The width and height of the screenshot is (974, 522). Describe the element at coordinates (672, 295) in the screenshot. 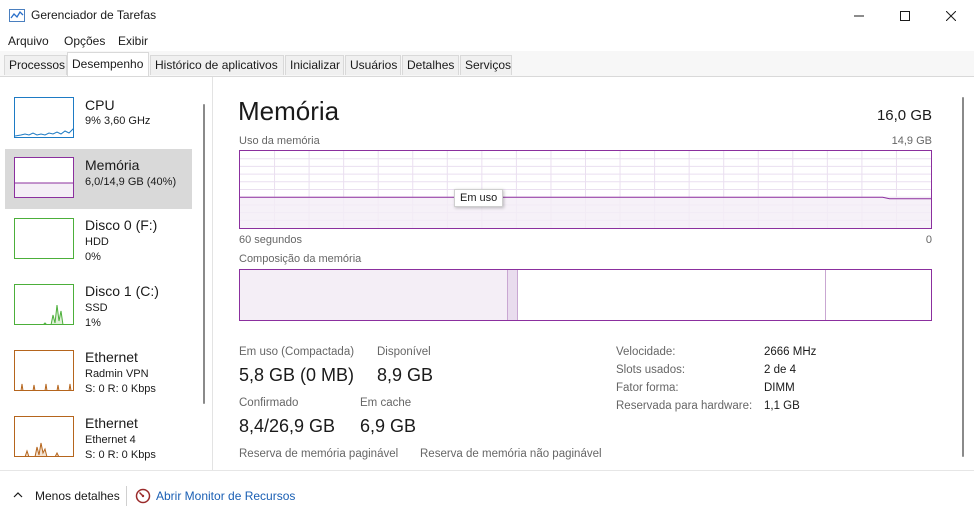

I see `composition-standby` at that location.